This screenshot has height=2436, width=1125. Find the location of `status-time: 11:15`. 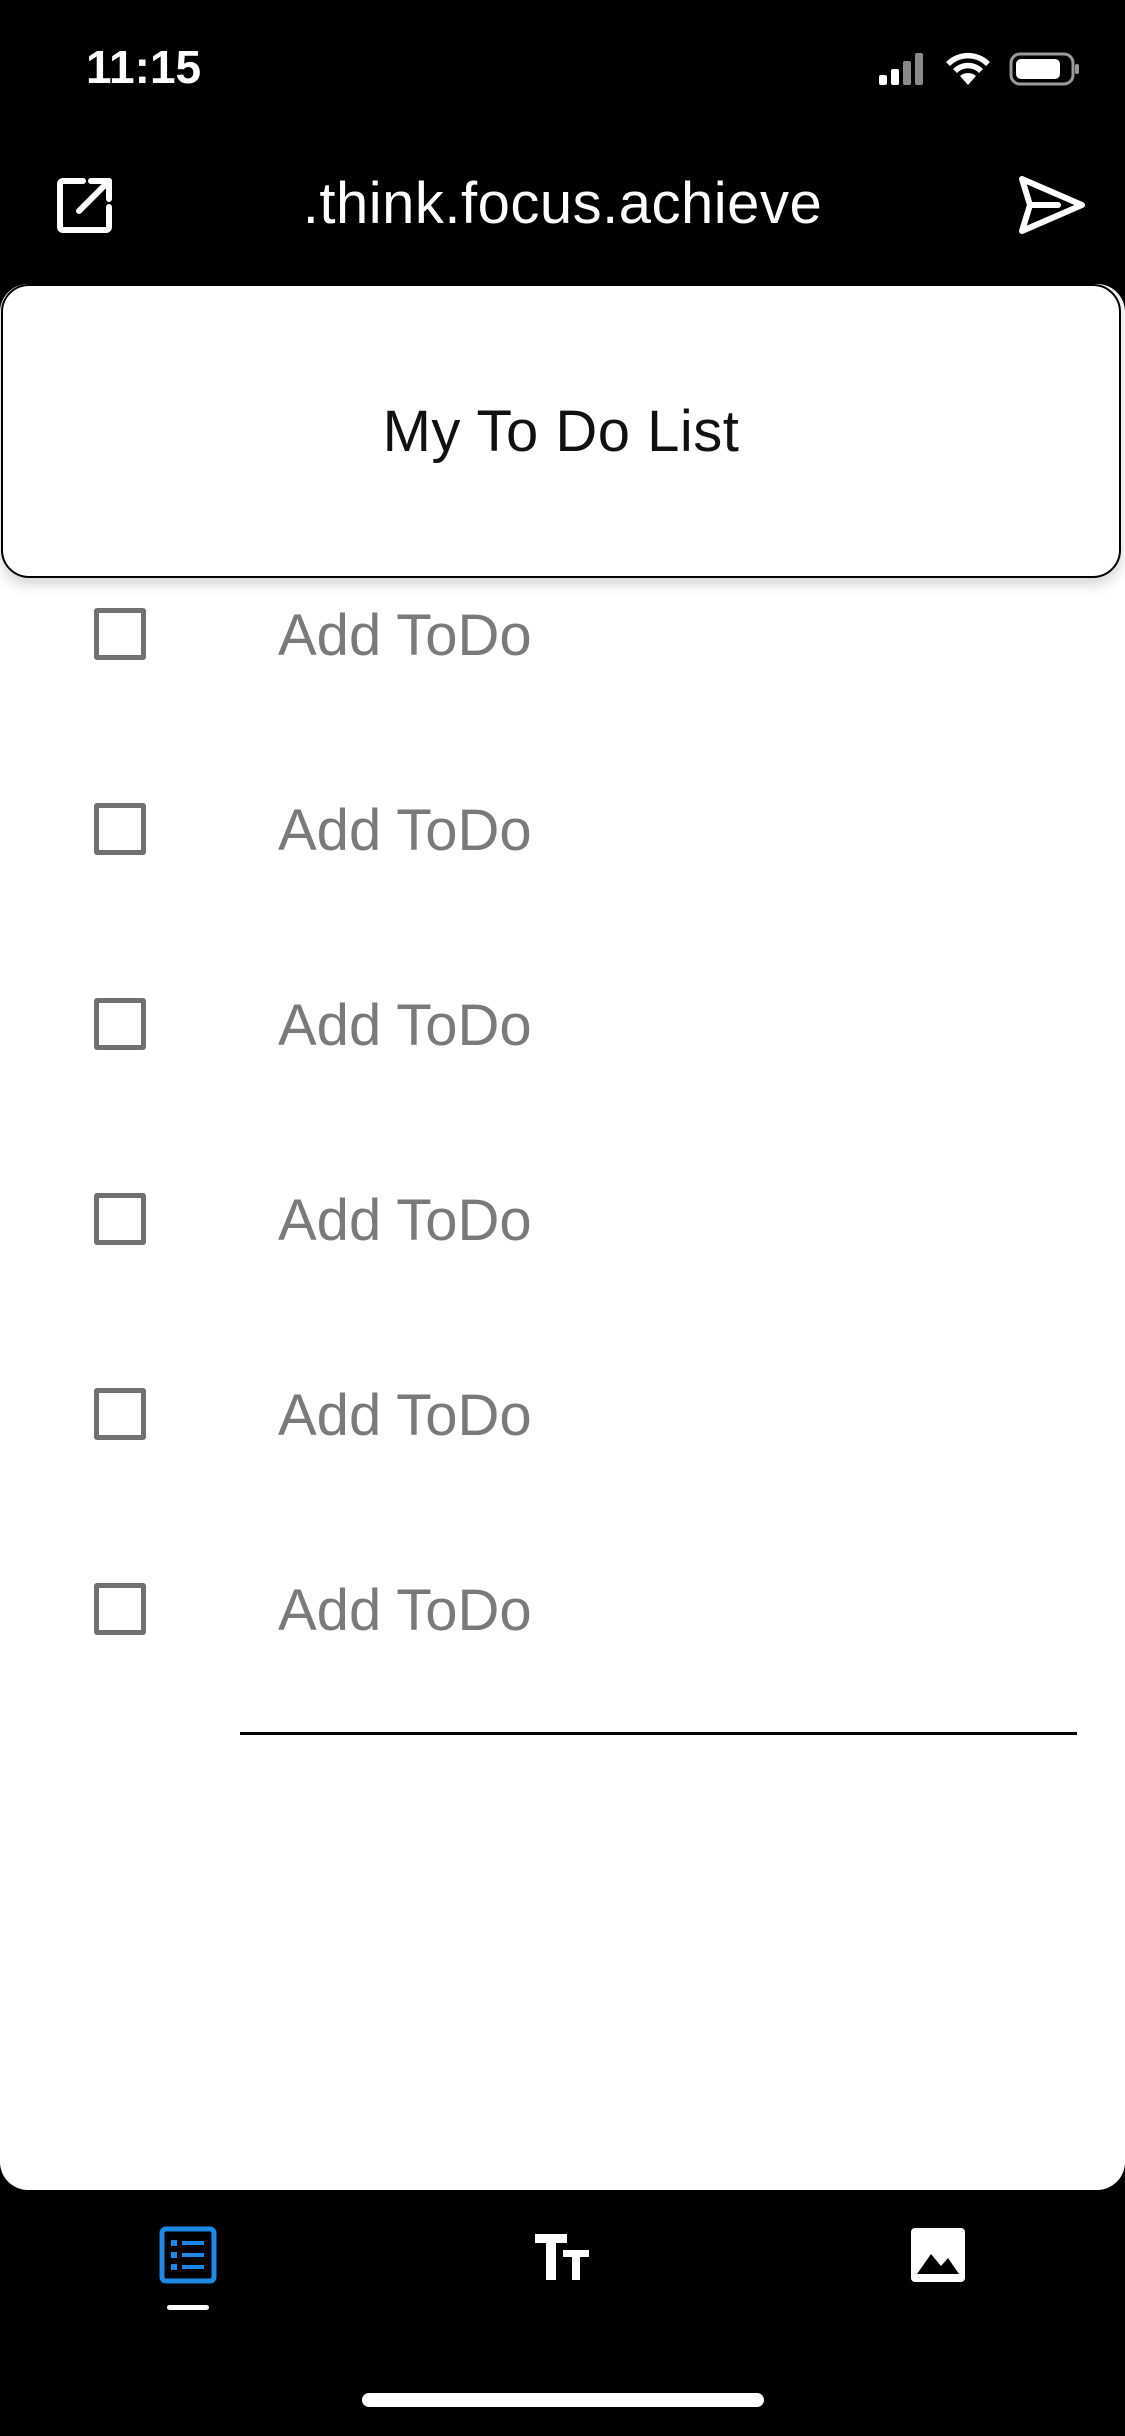

status-time: 11:15 is located at coordinates (144, 67).